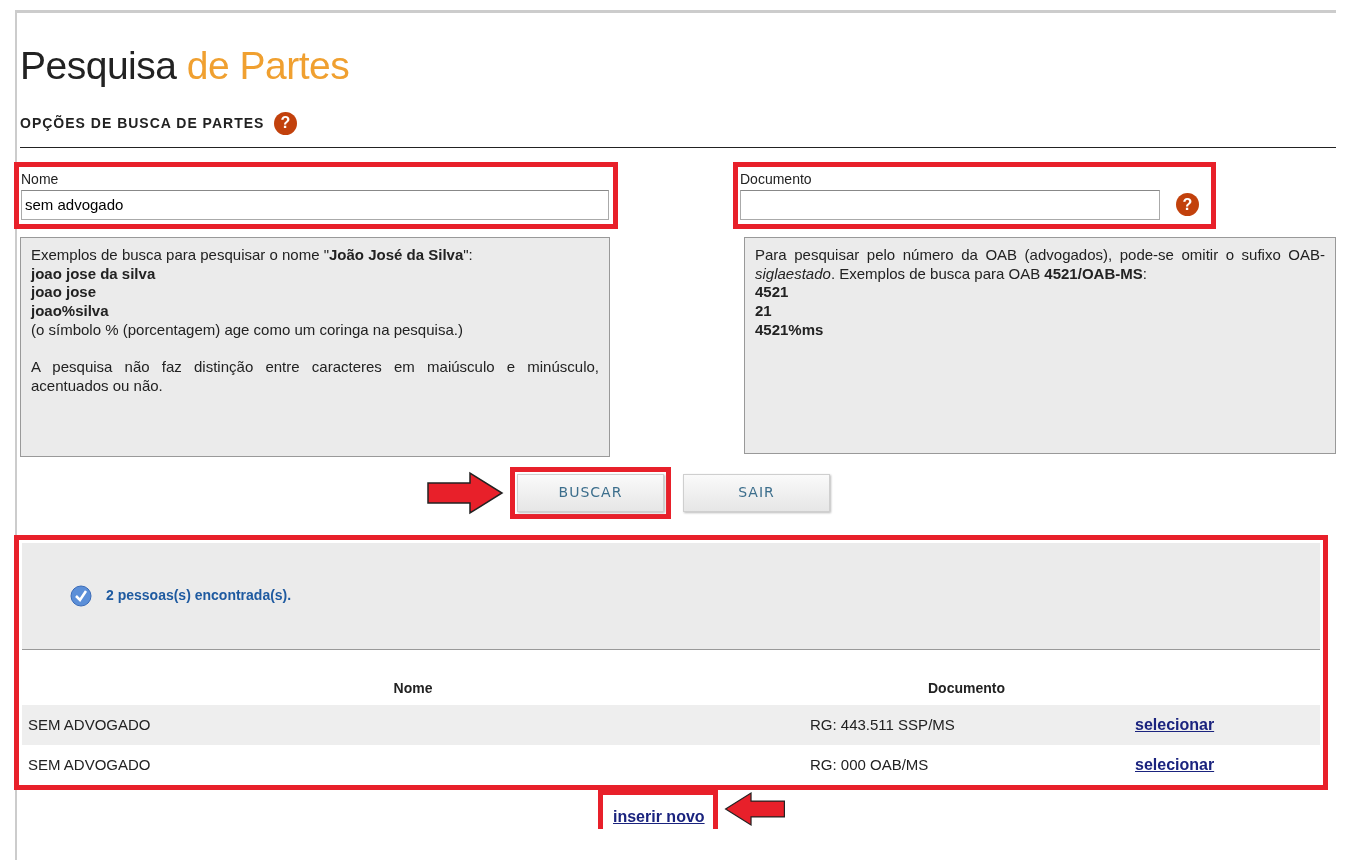  Describe the element at coordinates (1040, 264) in the screenshot. I see `help-text: Para pesquisar pelo número da OAB (advogados), pode-se omitir o sufixo OAB-siglaestado. Exemplos de busca para OAB 4521/OAB-MS:` at that location.